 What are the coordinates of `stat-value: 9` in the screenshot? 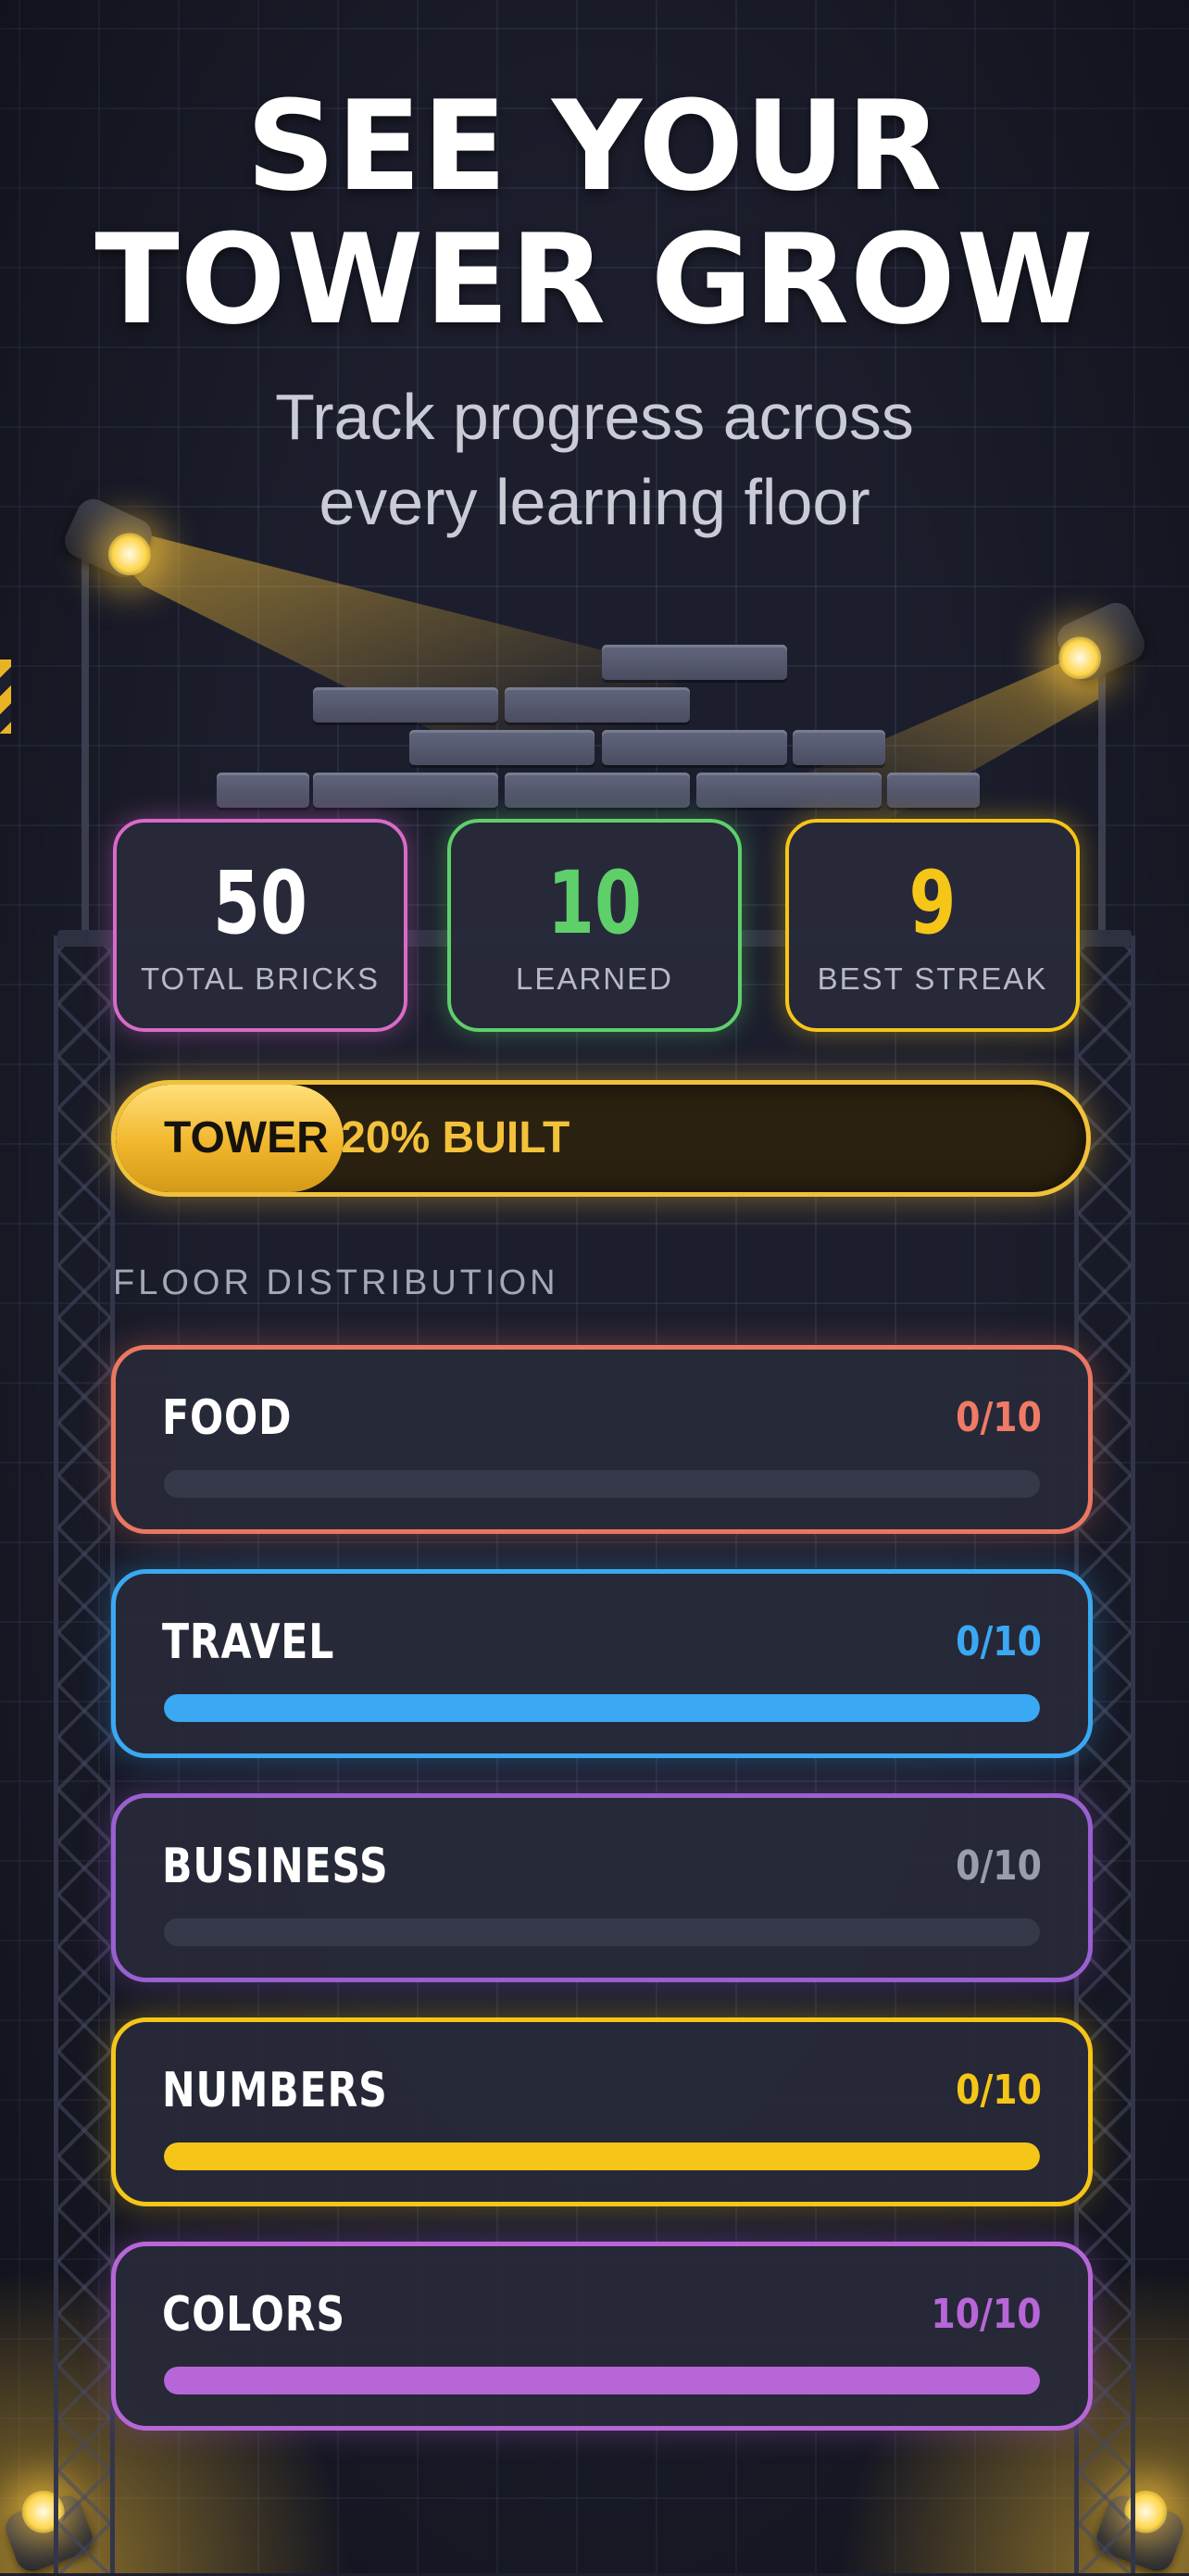 It's located at (932, 903).